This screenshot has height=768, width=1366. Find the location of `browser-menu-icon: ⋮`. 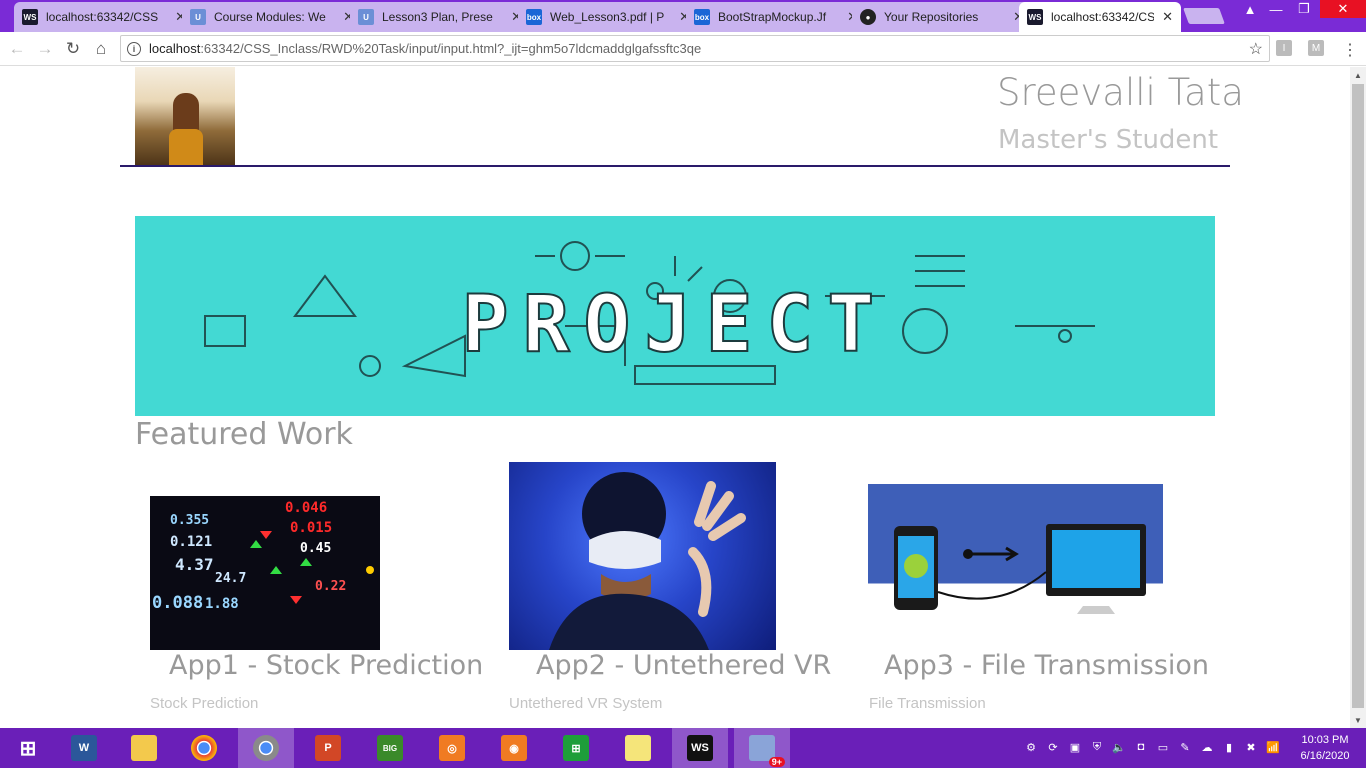

browser-menu-icon: ⋮ is located at coordinates (1350, 50).